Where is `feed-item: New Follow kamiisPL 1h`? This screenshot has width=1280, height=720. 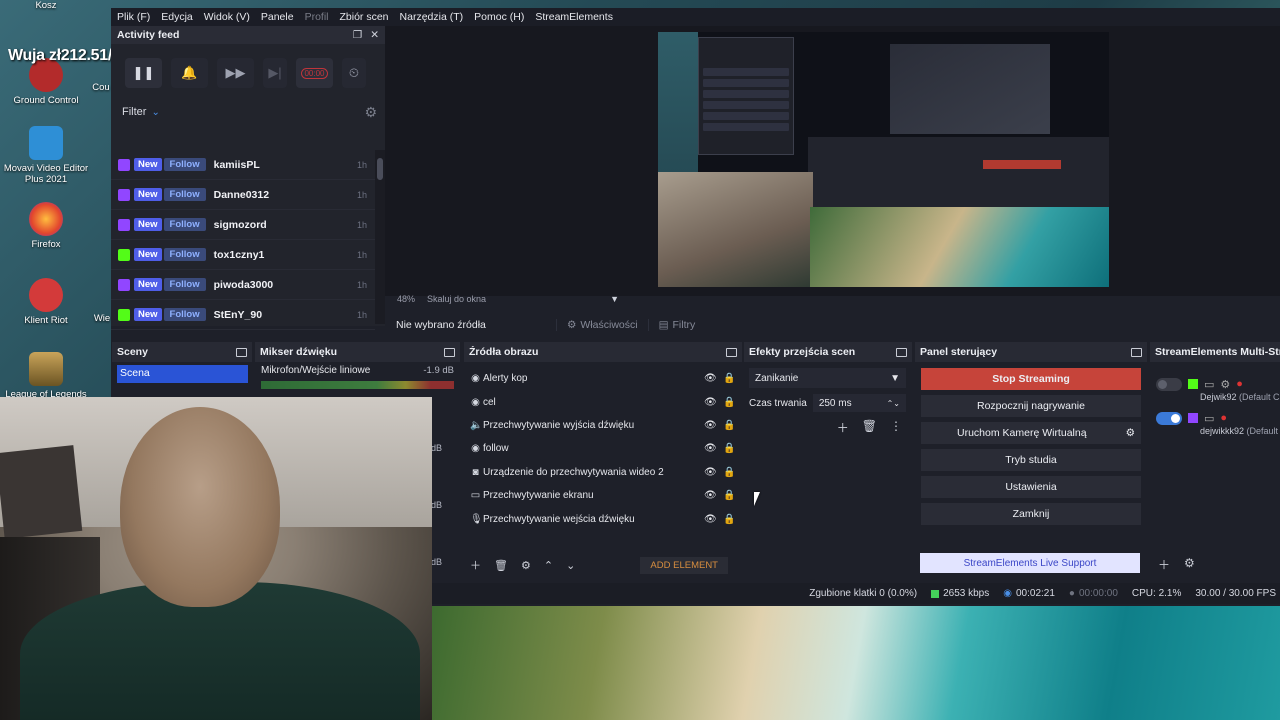
feed-item: New Follow kamiisPL 1h is located at coordinates (243, 165).